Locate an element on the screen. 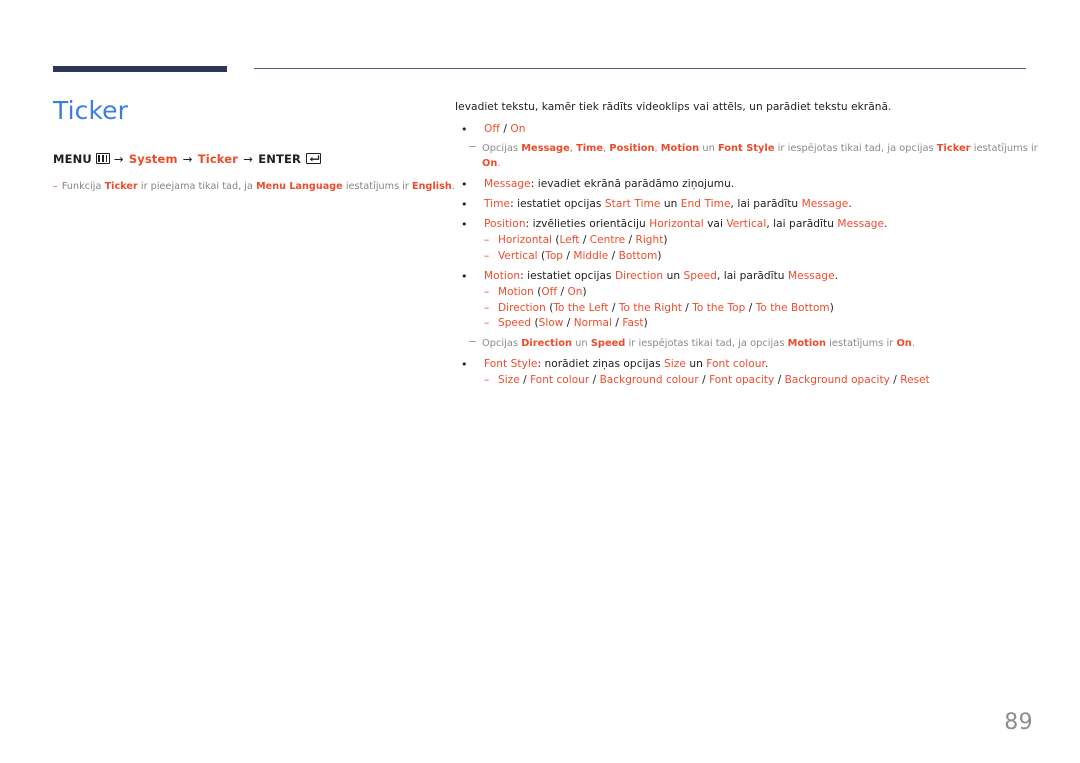 This screenshot has height=763, width=1080. font-style-options-seg-1: / is located at coordinates (525, 380).